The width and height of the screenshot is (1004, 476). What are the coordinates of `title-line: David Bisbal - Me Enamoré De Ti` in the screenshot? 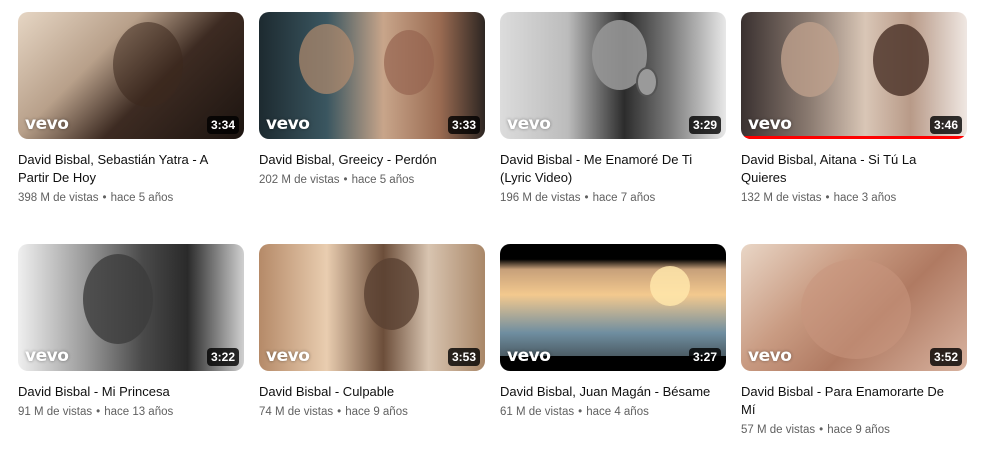 It's located at (596, 159).